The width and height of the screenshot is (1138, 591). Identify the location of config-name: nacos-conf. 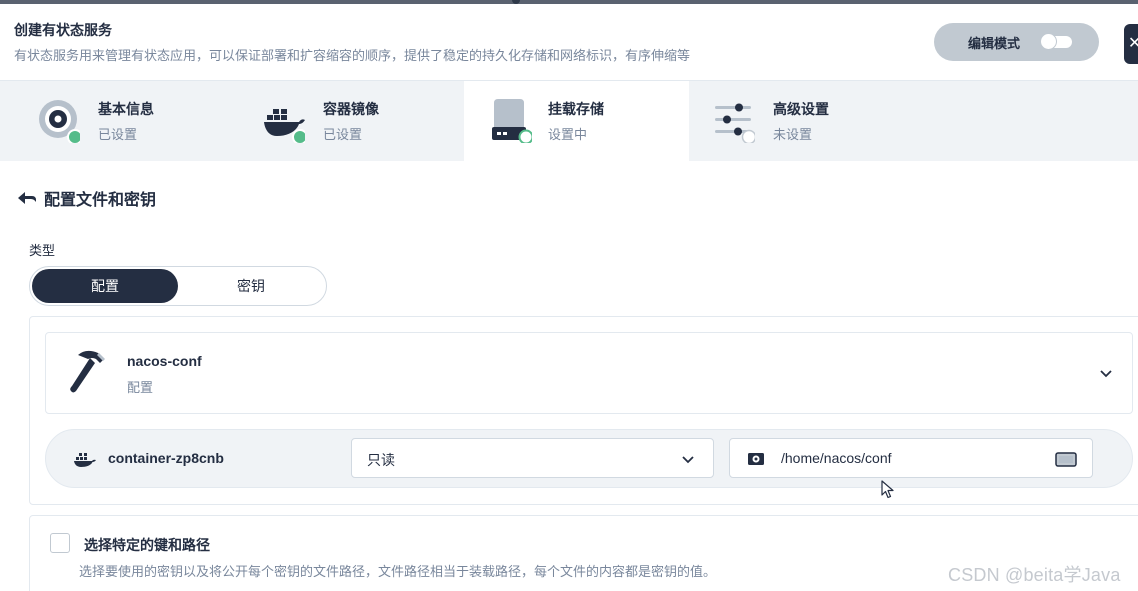
(164, 361).